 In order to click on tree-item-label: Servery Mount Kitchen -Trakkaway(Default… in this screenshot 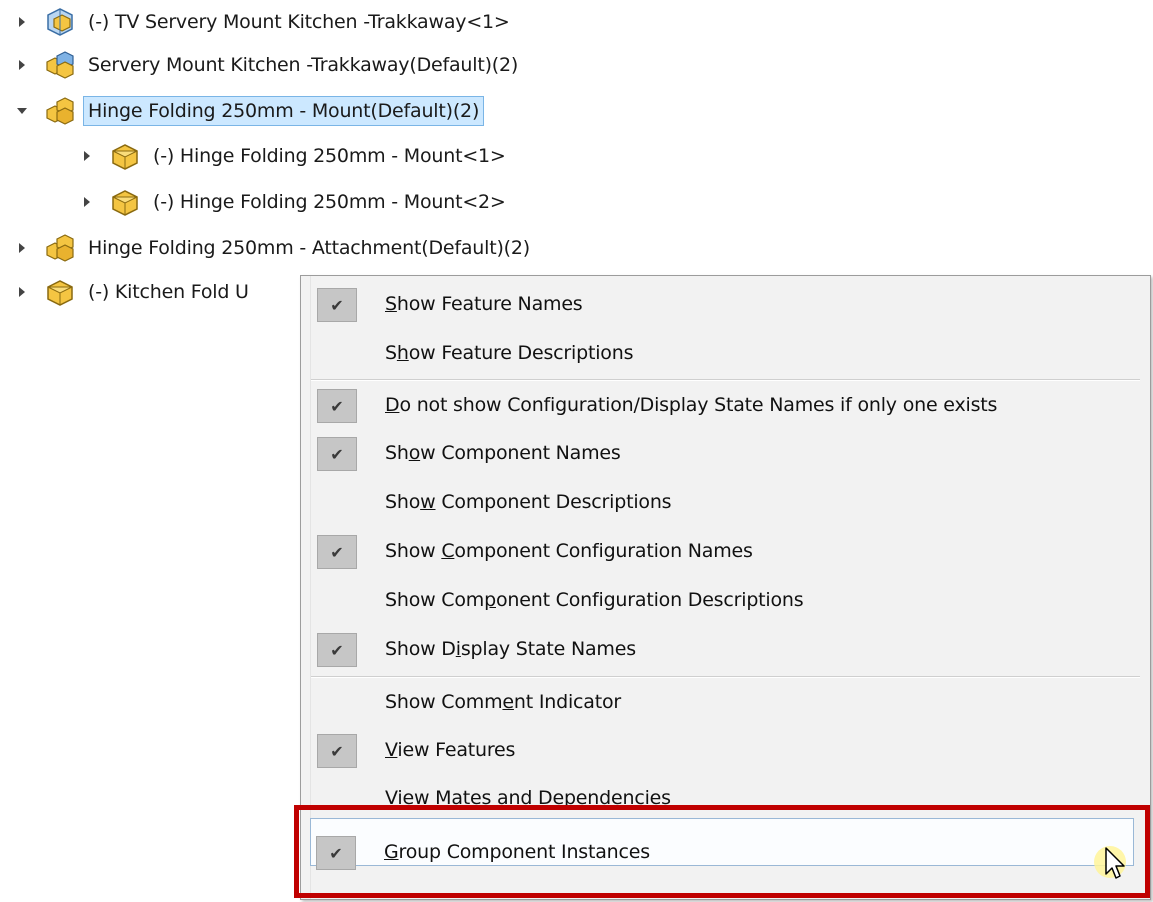, I will do `click(303, 65)`.